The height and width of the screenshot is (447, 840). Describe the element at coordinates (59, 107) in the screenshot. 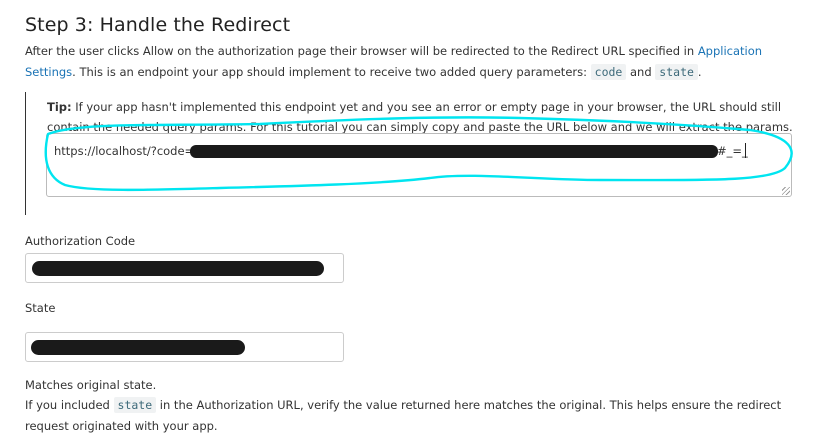

I see `tip-label: Tip:` at that location.